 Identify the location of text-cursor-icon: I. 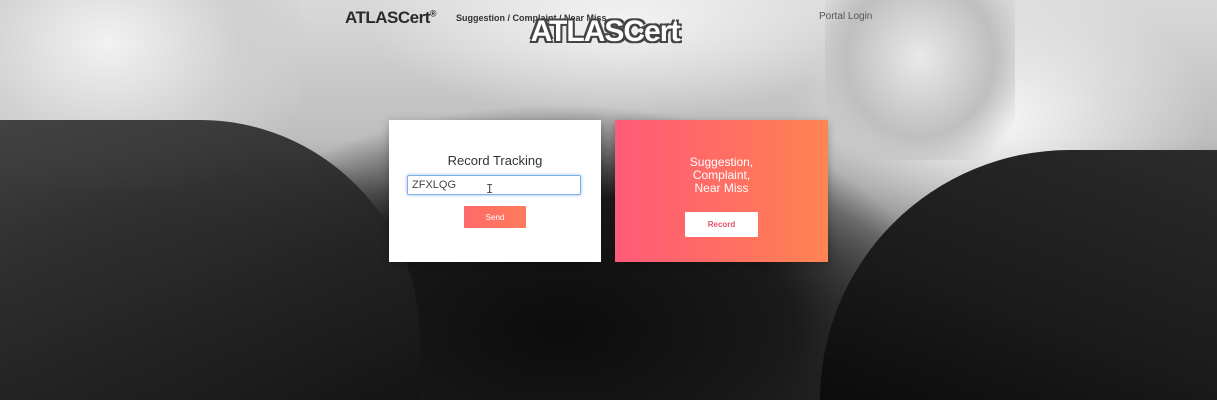
(490, 189).